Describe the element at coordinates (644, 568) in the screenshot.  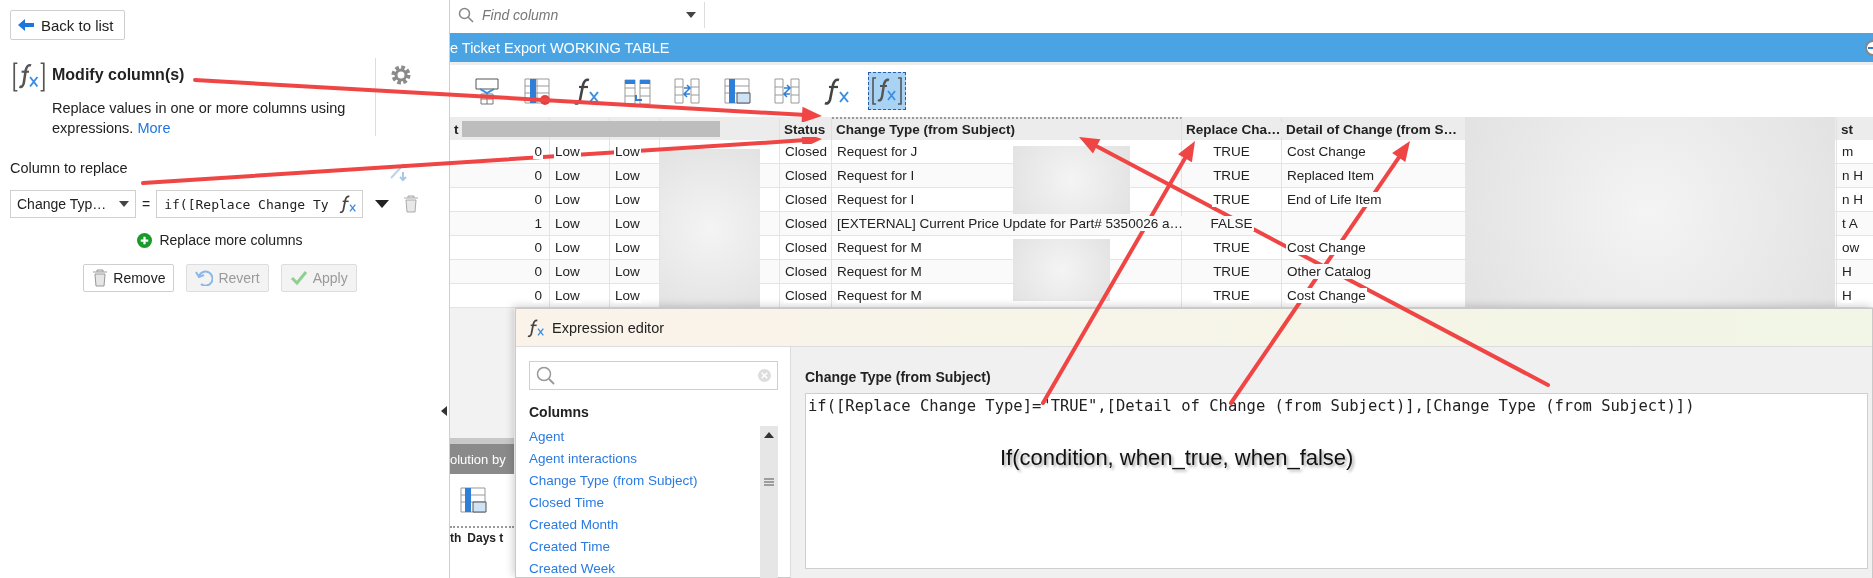
I see `column-list-item: Created Week` at that location.